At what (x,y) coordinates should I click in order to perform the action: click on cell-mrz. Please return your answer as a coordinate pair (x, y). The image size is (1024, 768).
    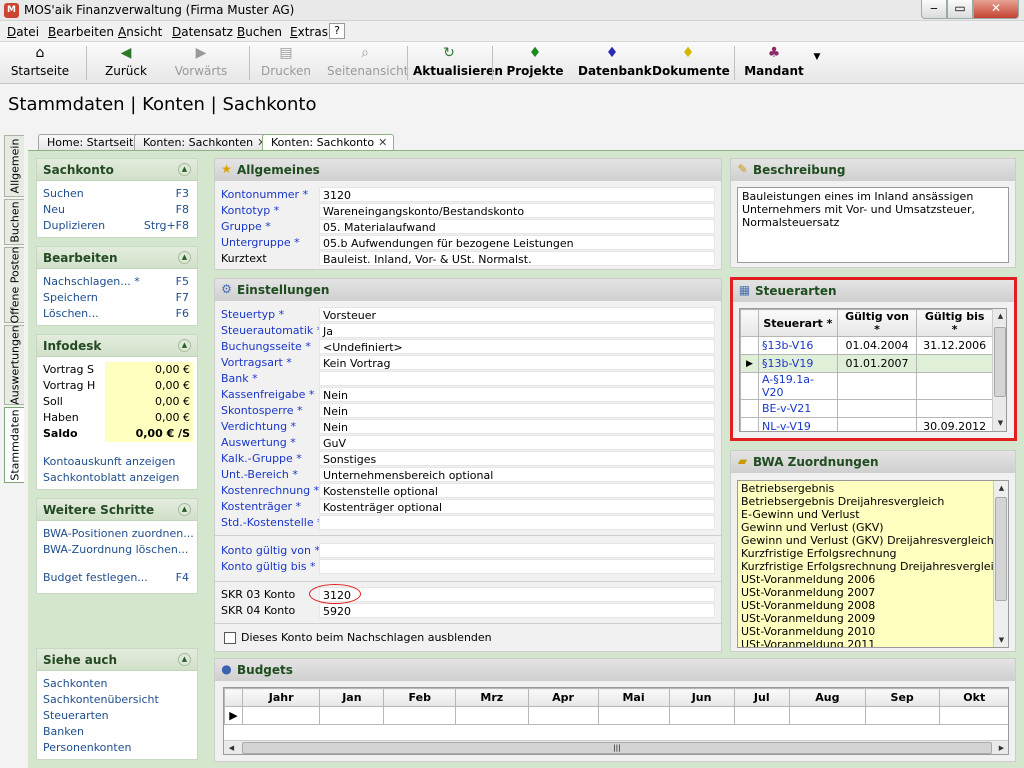
    Looking at the image, I should click on (492, 715).